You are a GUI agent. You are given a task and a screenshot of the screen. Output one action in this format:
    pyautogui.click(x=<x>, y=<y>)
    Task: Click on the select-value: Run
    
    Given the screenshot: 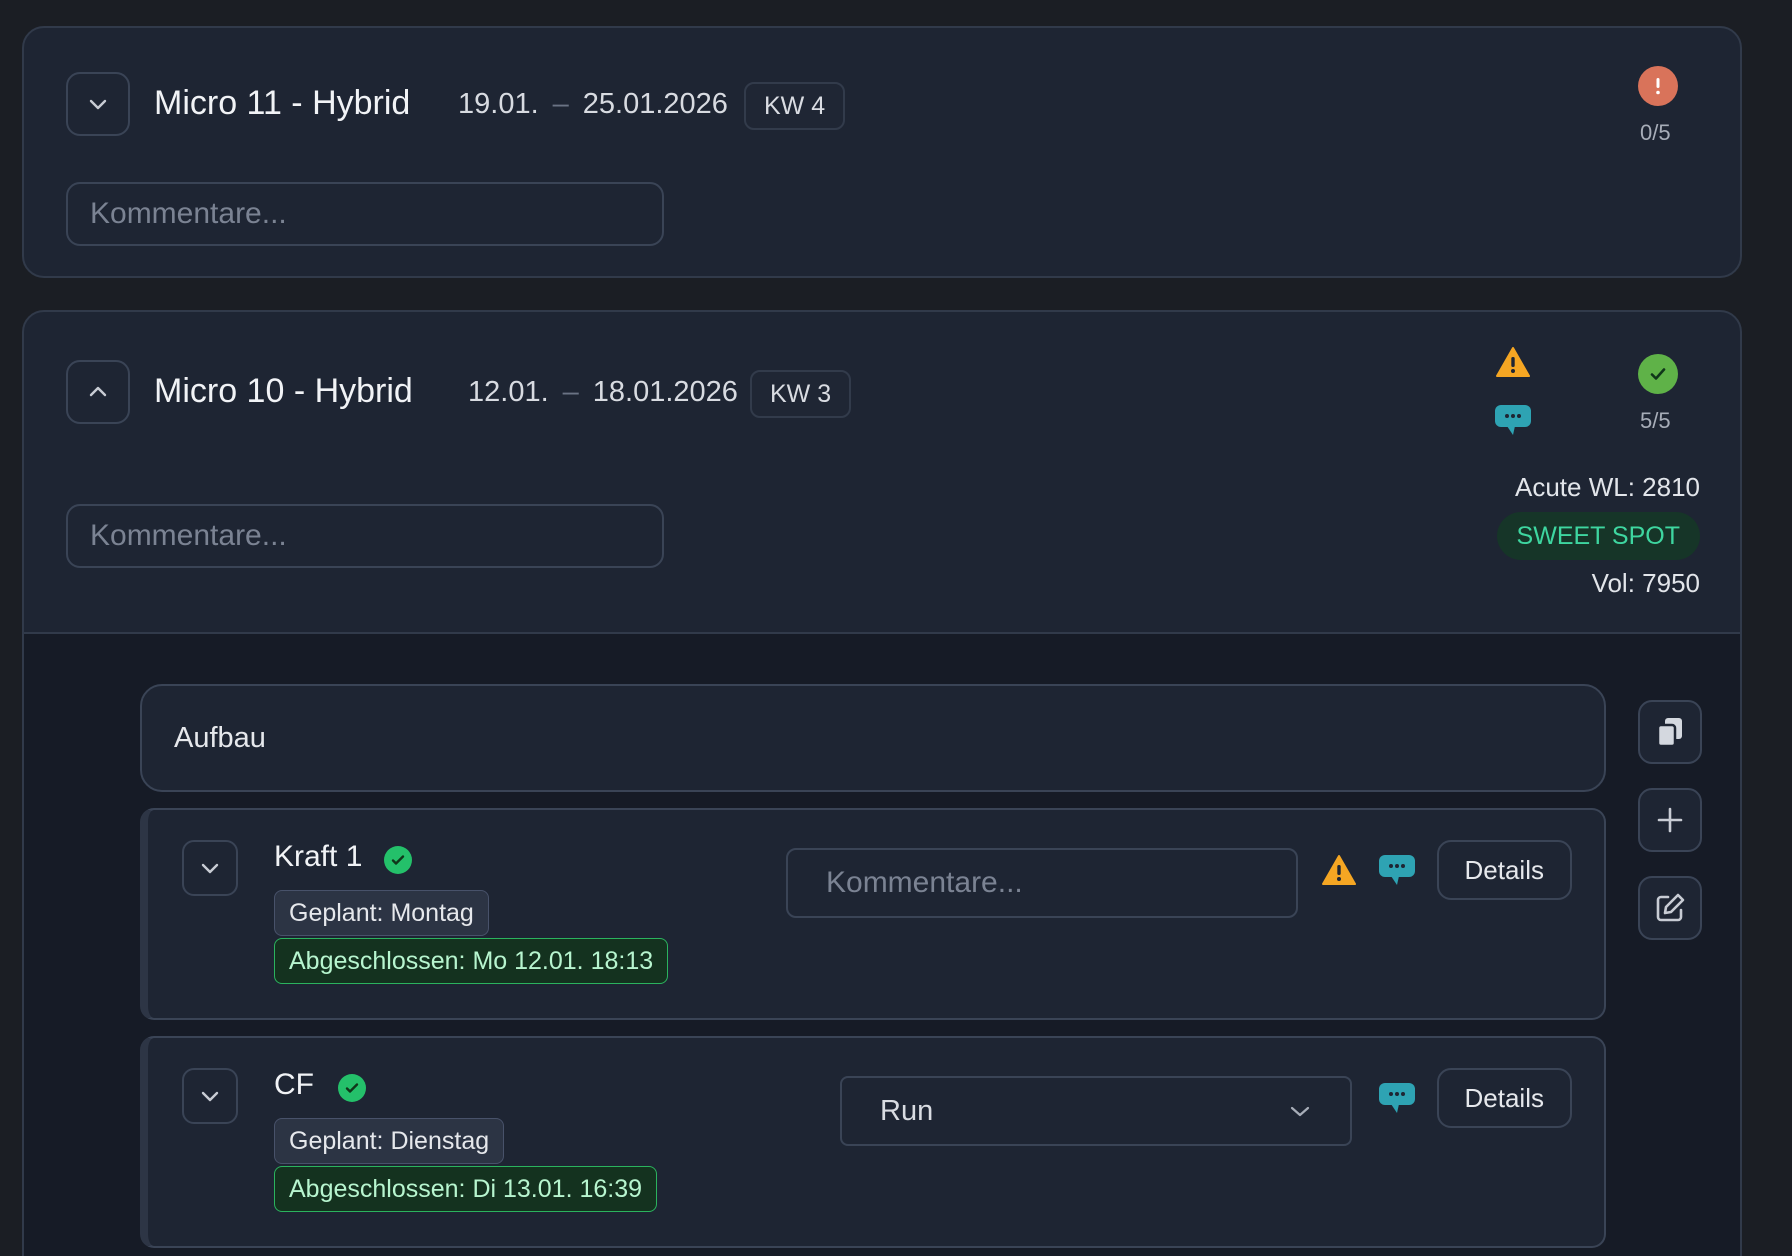 What is the action you would take?
    pyautogui.click(x=907, y=1110)
    